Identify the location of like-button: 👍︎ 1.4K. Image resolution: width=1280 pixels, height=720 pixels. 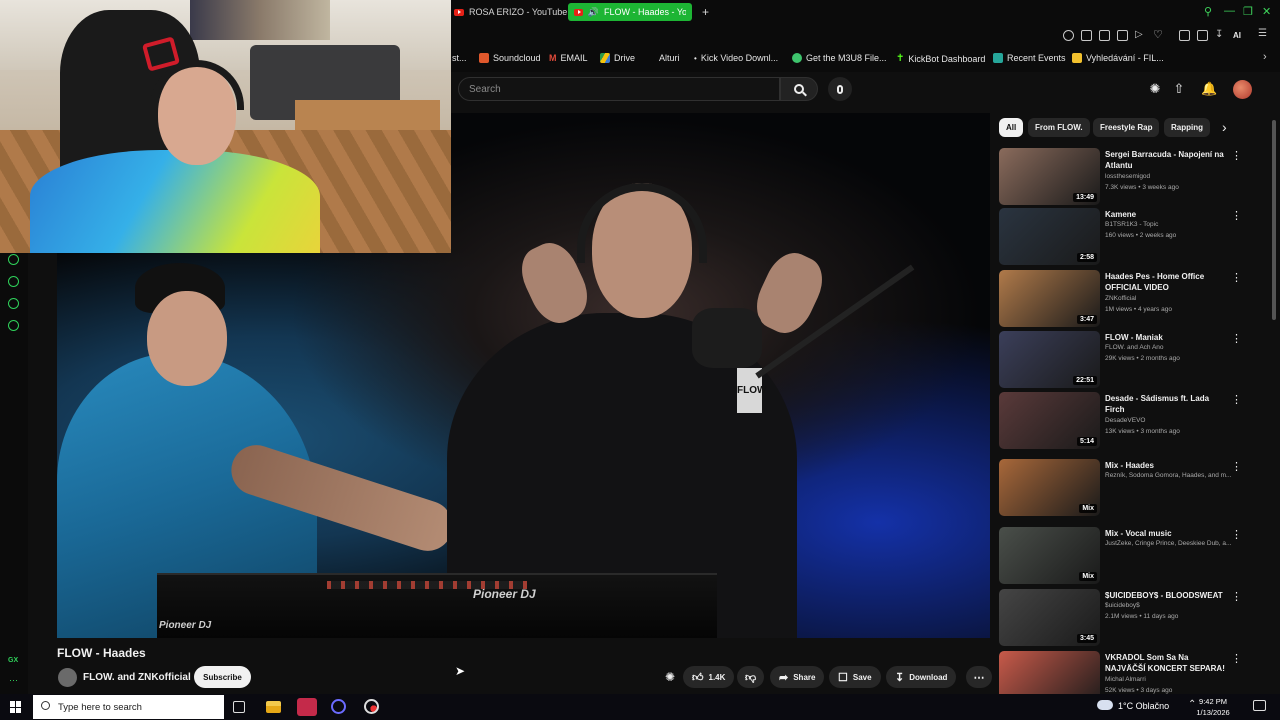
(709, 677).